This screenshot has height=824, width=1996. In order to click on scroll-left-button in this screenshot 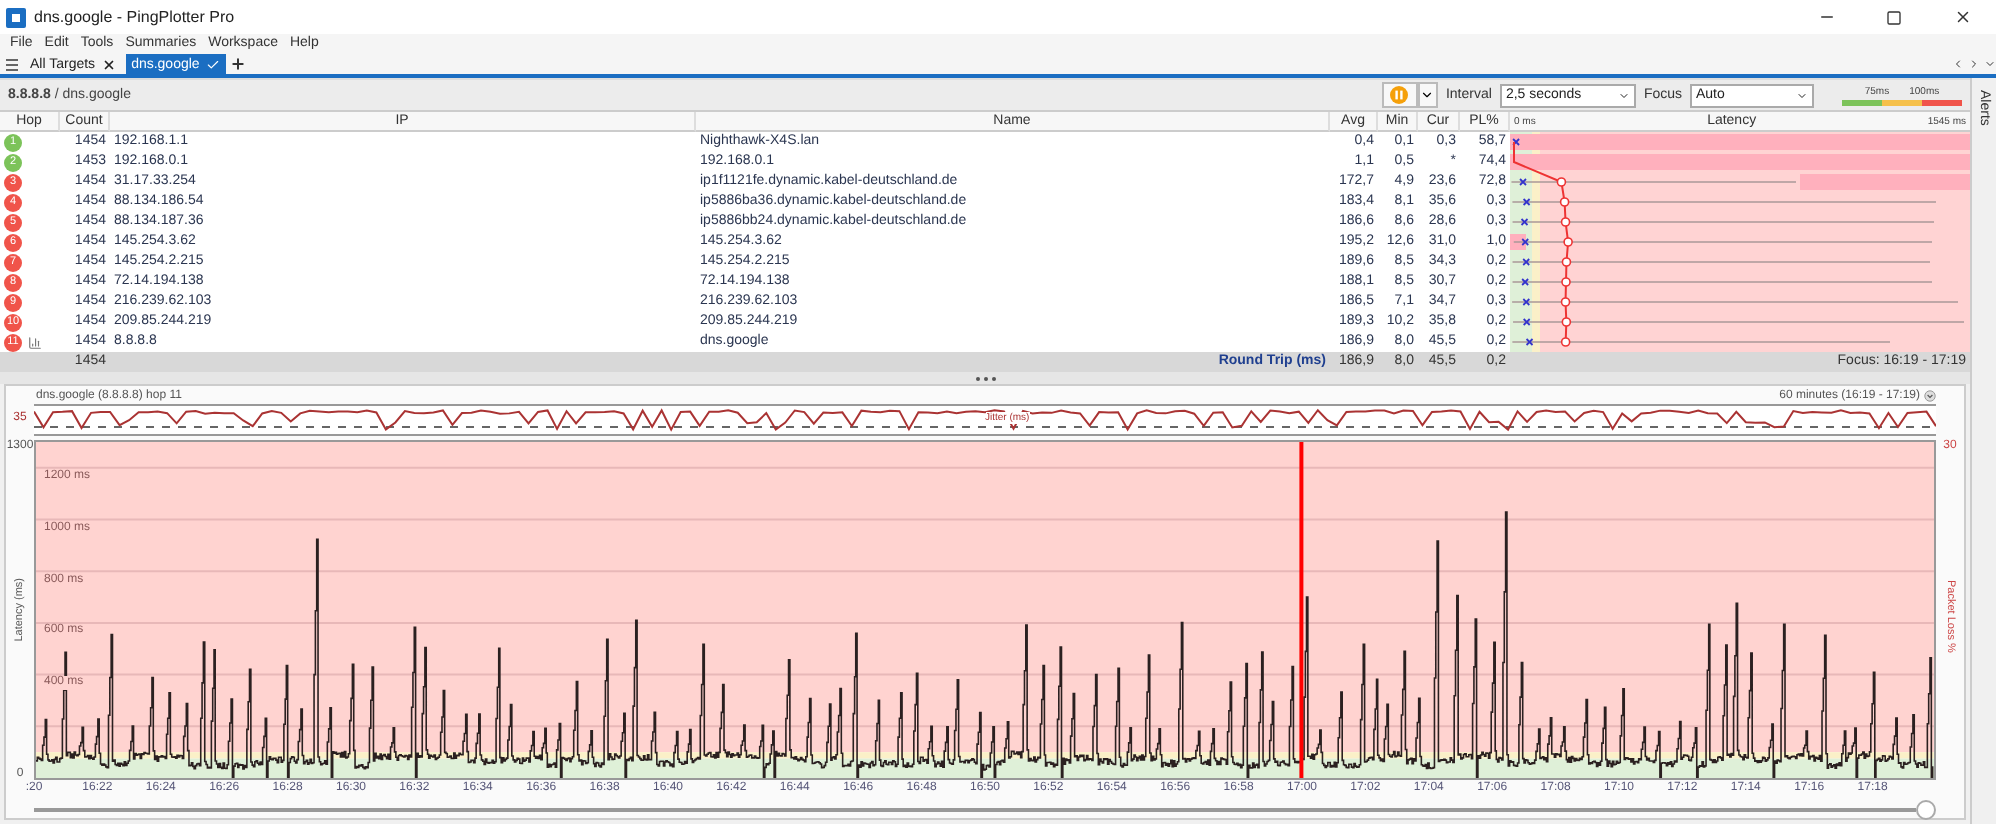, I will do `click(1958, 64)`.